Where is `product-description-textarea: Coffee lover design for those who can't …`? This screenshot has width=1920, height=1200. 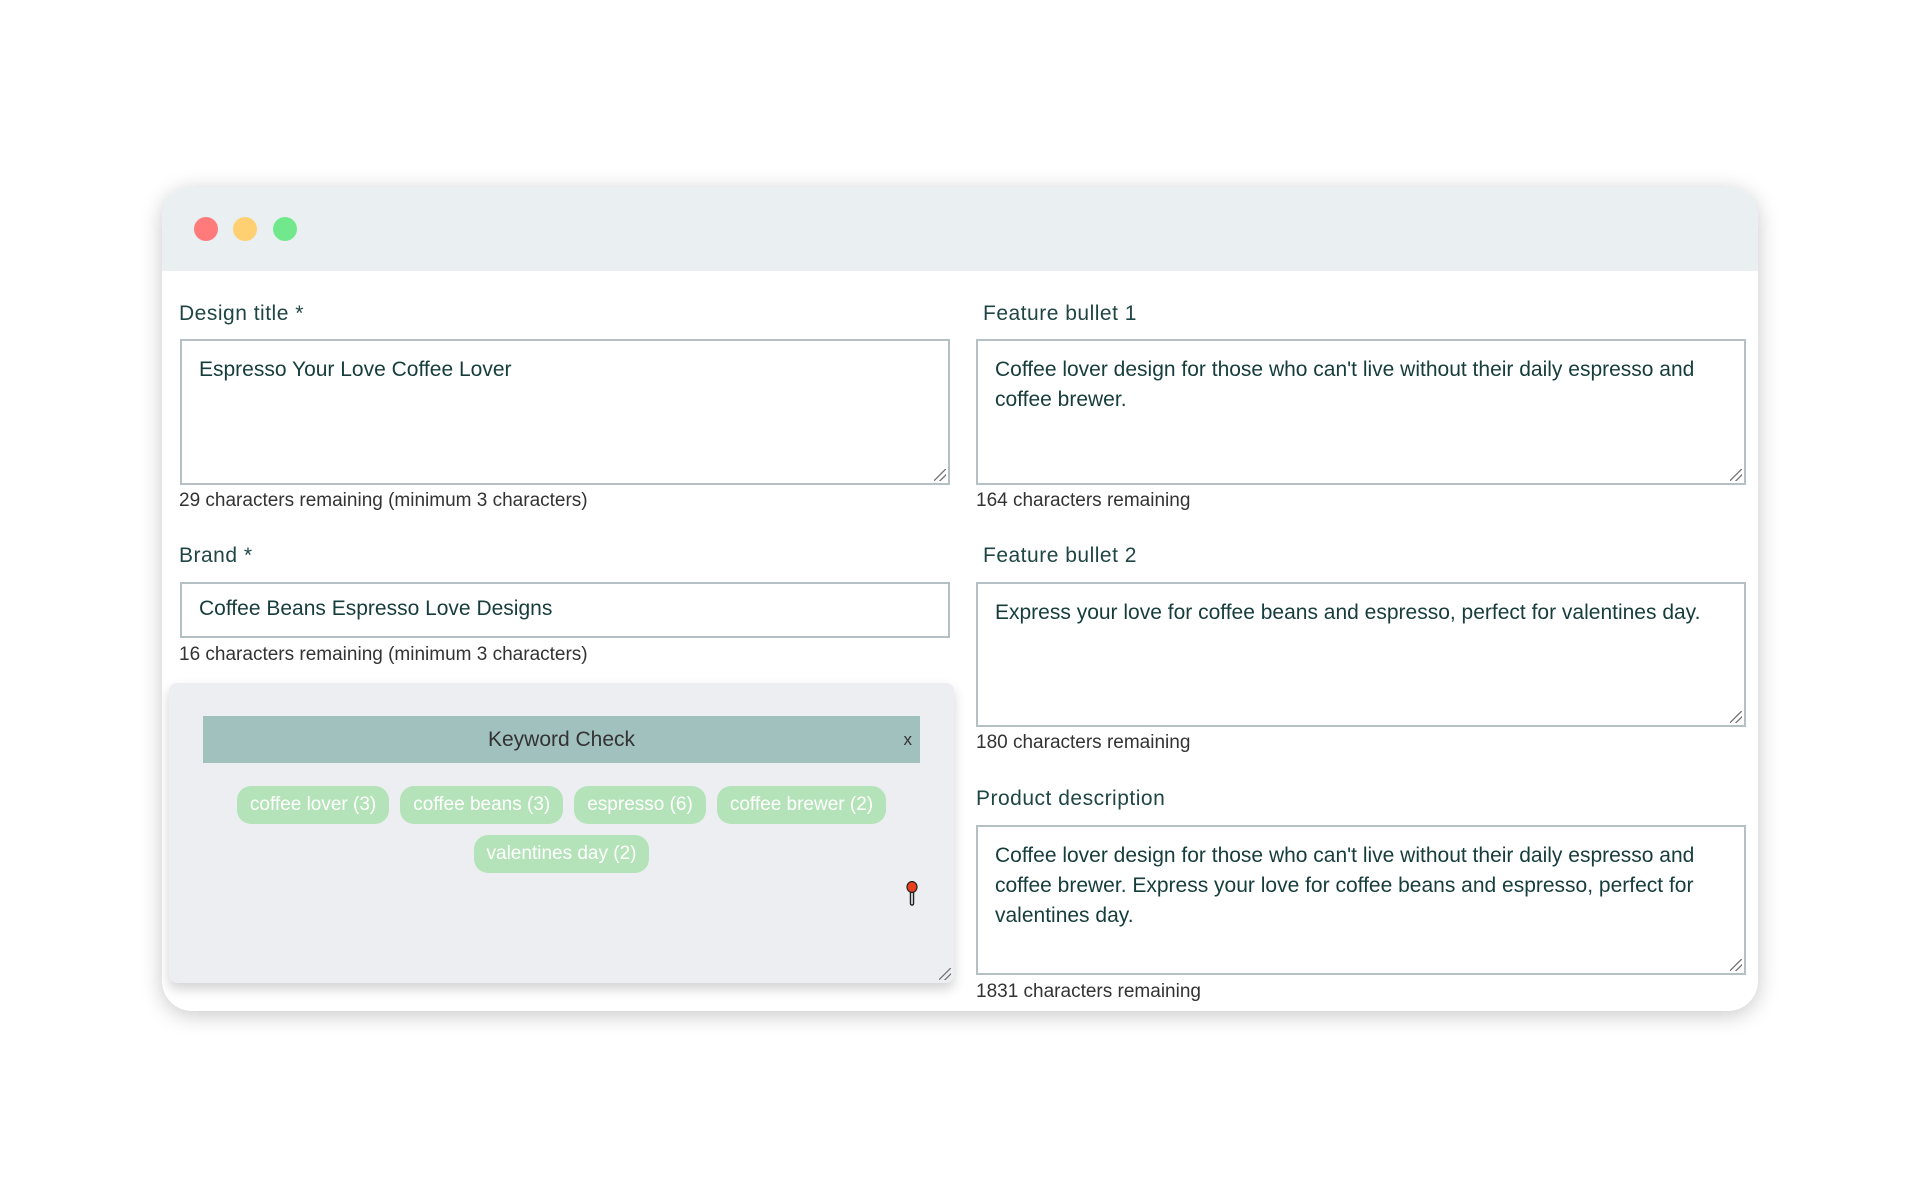 product-description-textarea: Coffee lover design for those who can't … is located at coordinates (1361, 900).